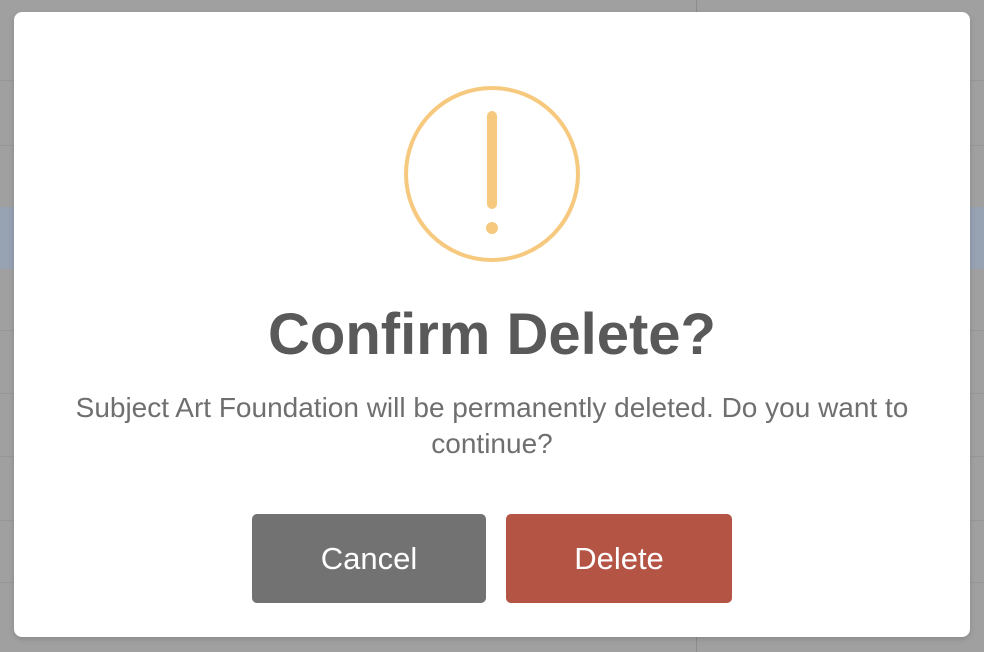 The image size is (984, 652). I want to click on warning-exclamation-icon, so click(492, 174).